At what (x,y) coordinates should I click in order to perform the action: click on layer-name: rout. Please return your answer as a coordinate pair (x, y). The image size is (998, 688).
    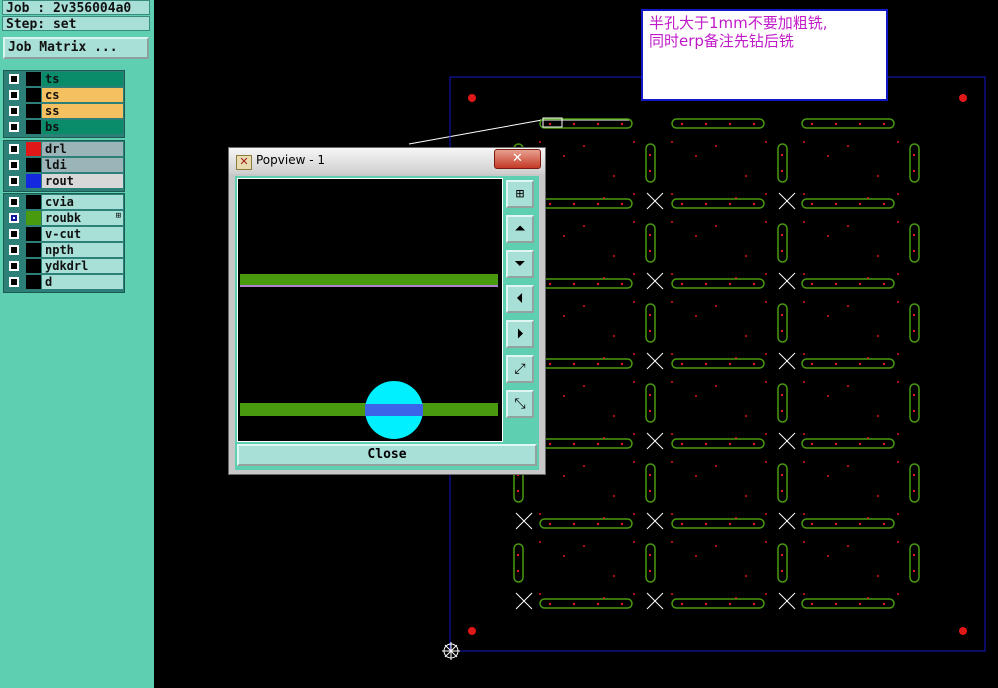
    Looking at the image, I should click on (82, 181).